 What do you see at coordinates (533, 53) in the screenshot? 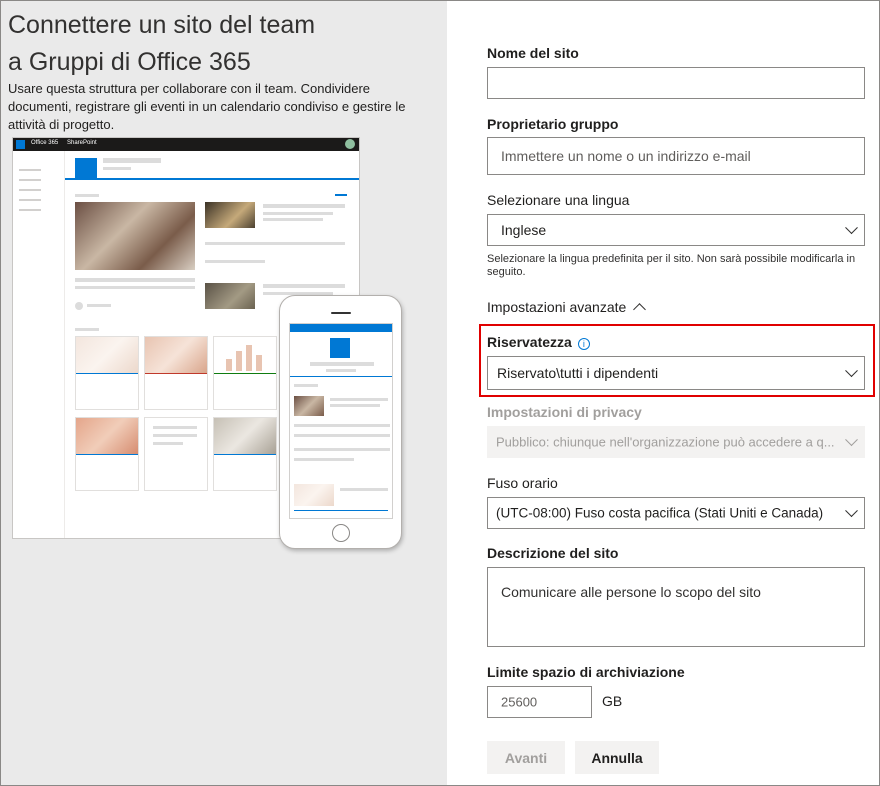
I see `site-name-label: Nome del sito` at bounding box center [533, 53].